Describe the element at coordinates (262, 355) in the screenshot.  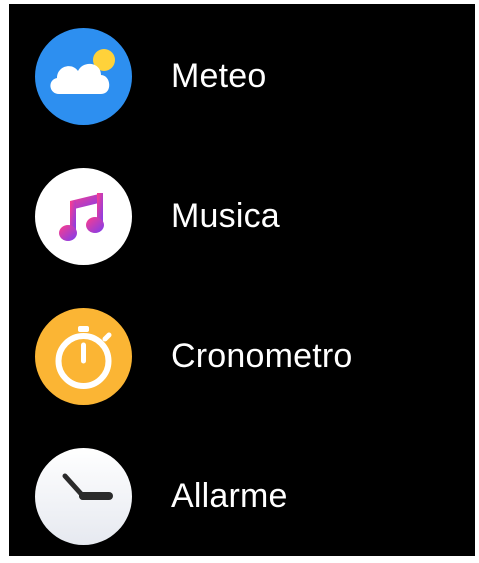
I see `app-label: Cronometro` at that location.